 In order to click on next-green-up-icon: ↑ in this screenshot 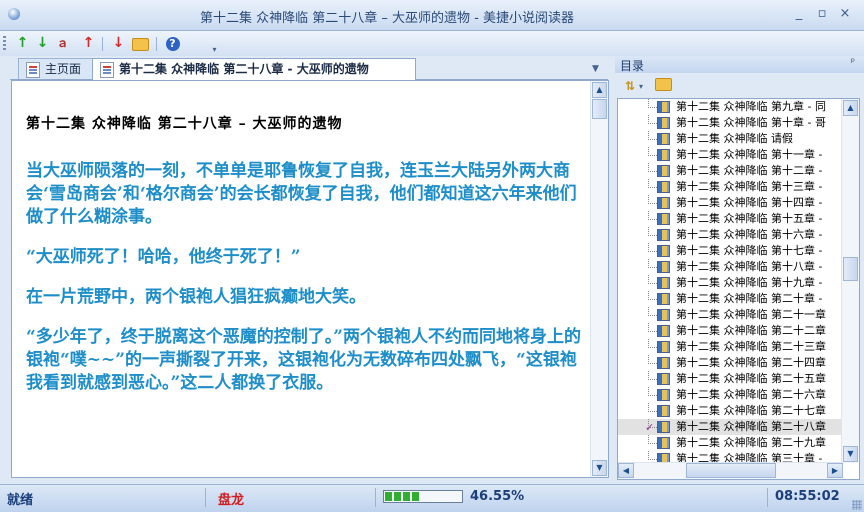, I will do `click(22, 43)`.